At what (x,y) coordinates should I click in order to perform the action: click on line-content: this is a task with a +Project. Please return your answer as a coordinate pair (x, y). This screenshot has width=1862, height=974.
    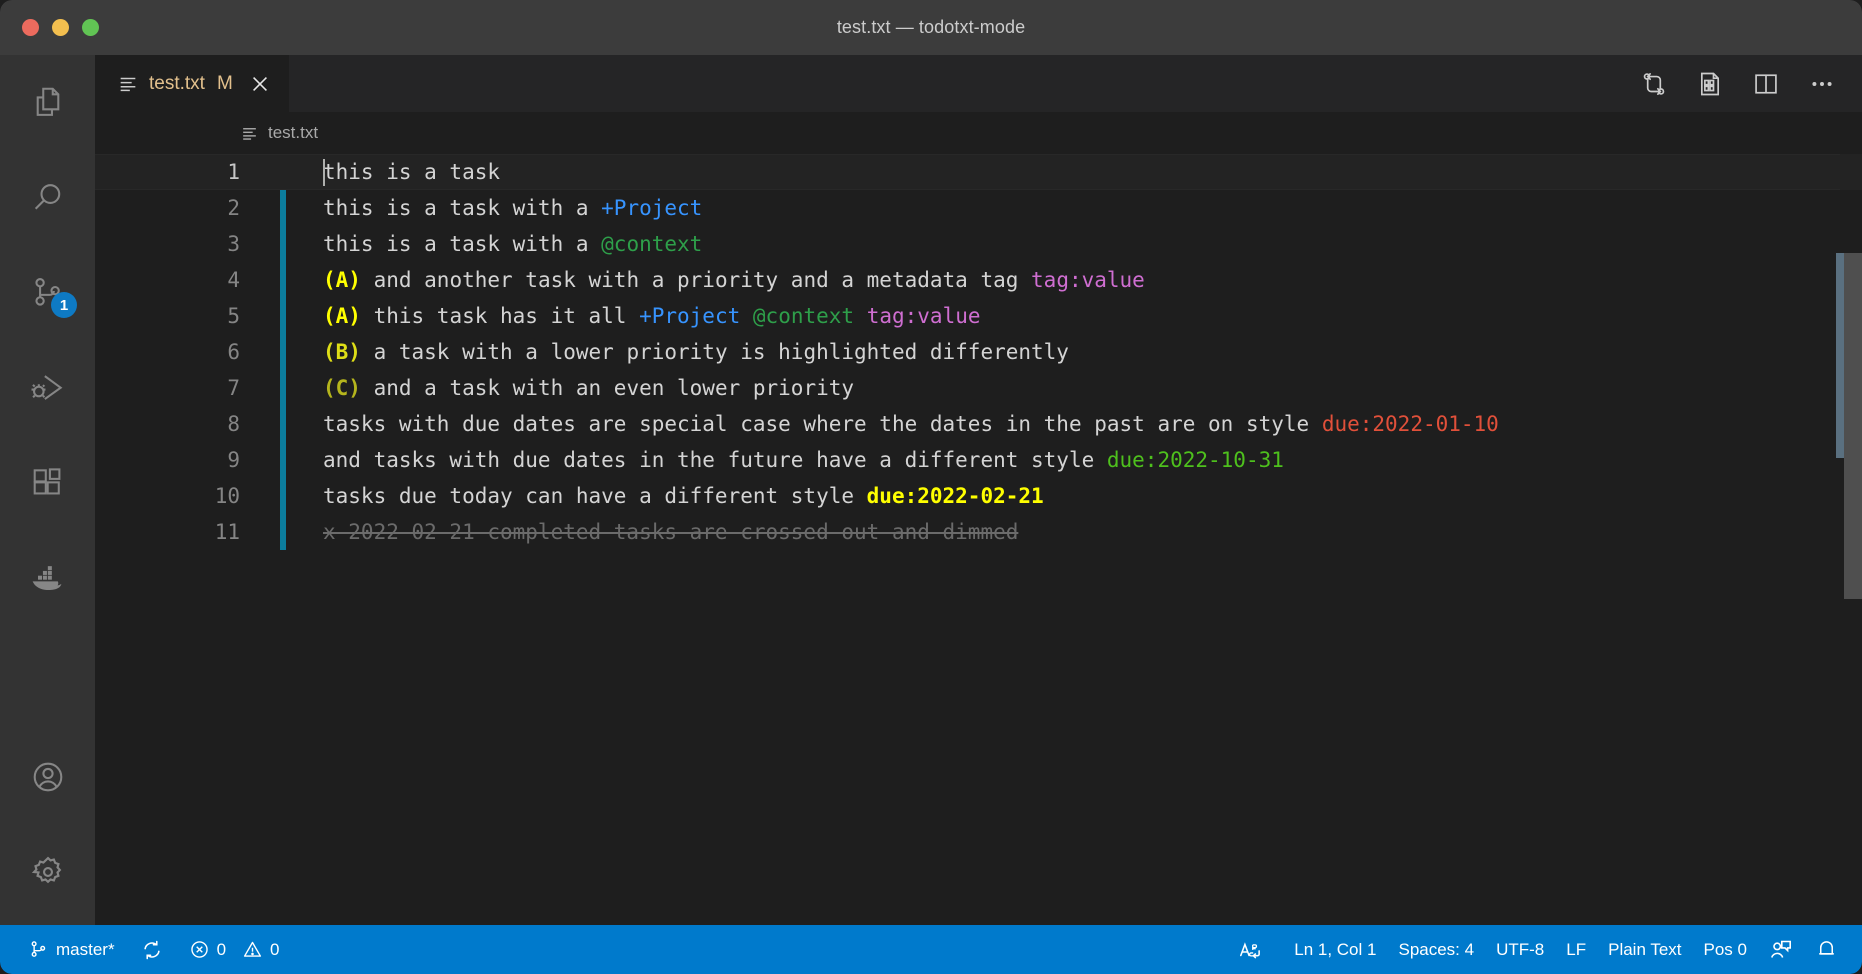
    Looking at the image, I should click on (512, 208).